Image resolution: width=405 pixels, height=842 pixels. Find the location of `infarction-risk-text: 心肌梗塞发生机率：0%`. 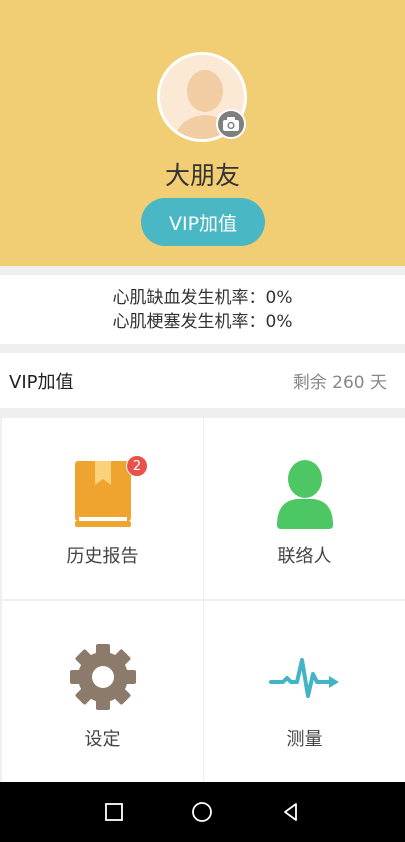

infarction-risk-text: 心肌梗塞发生机率：0% is located at coordinates (202, 321).